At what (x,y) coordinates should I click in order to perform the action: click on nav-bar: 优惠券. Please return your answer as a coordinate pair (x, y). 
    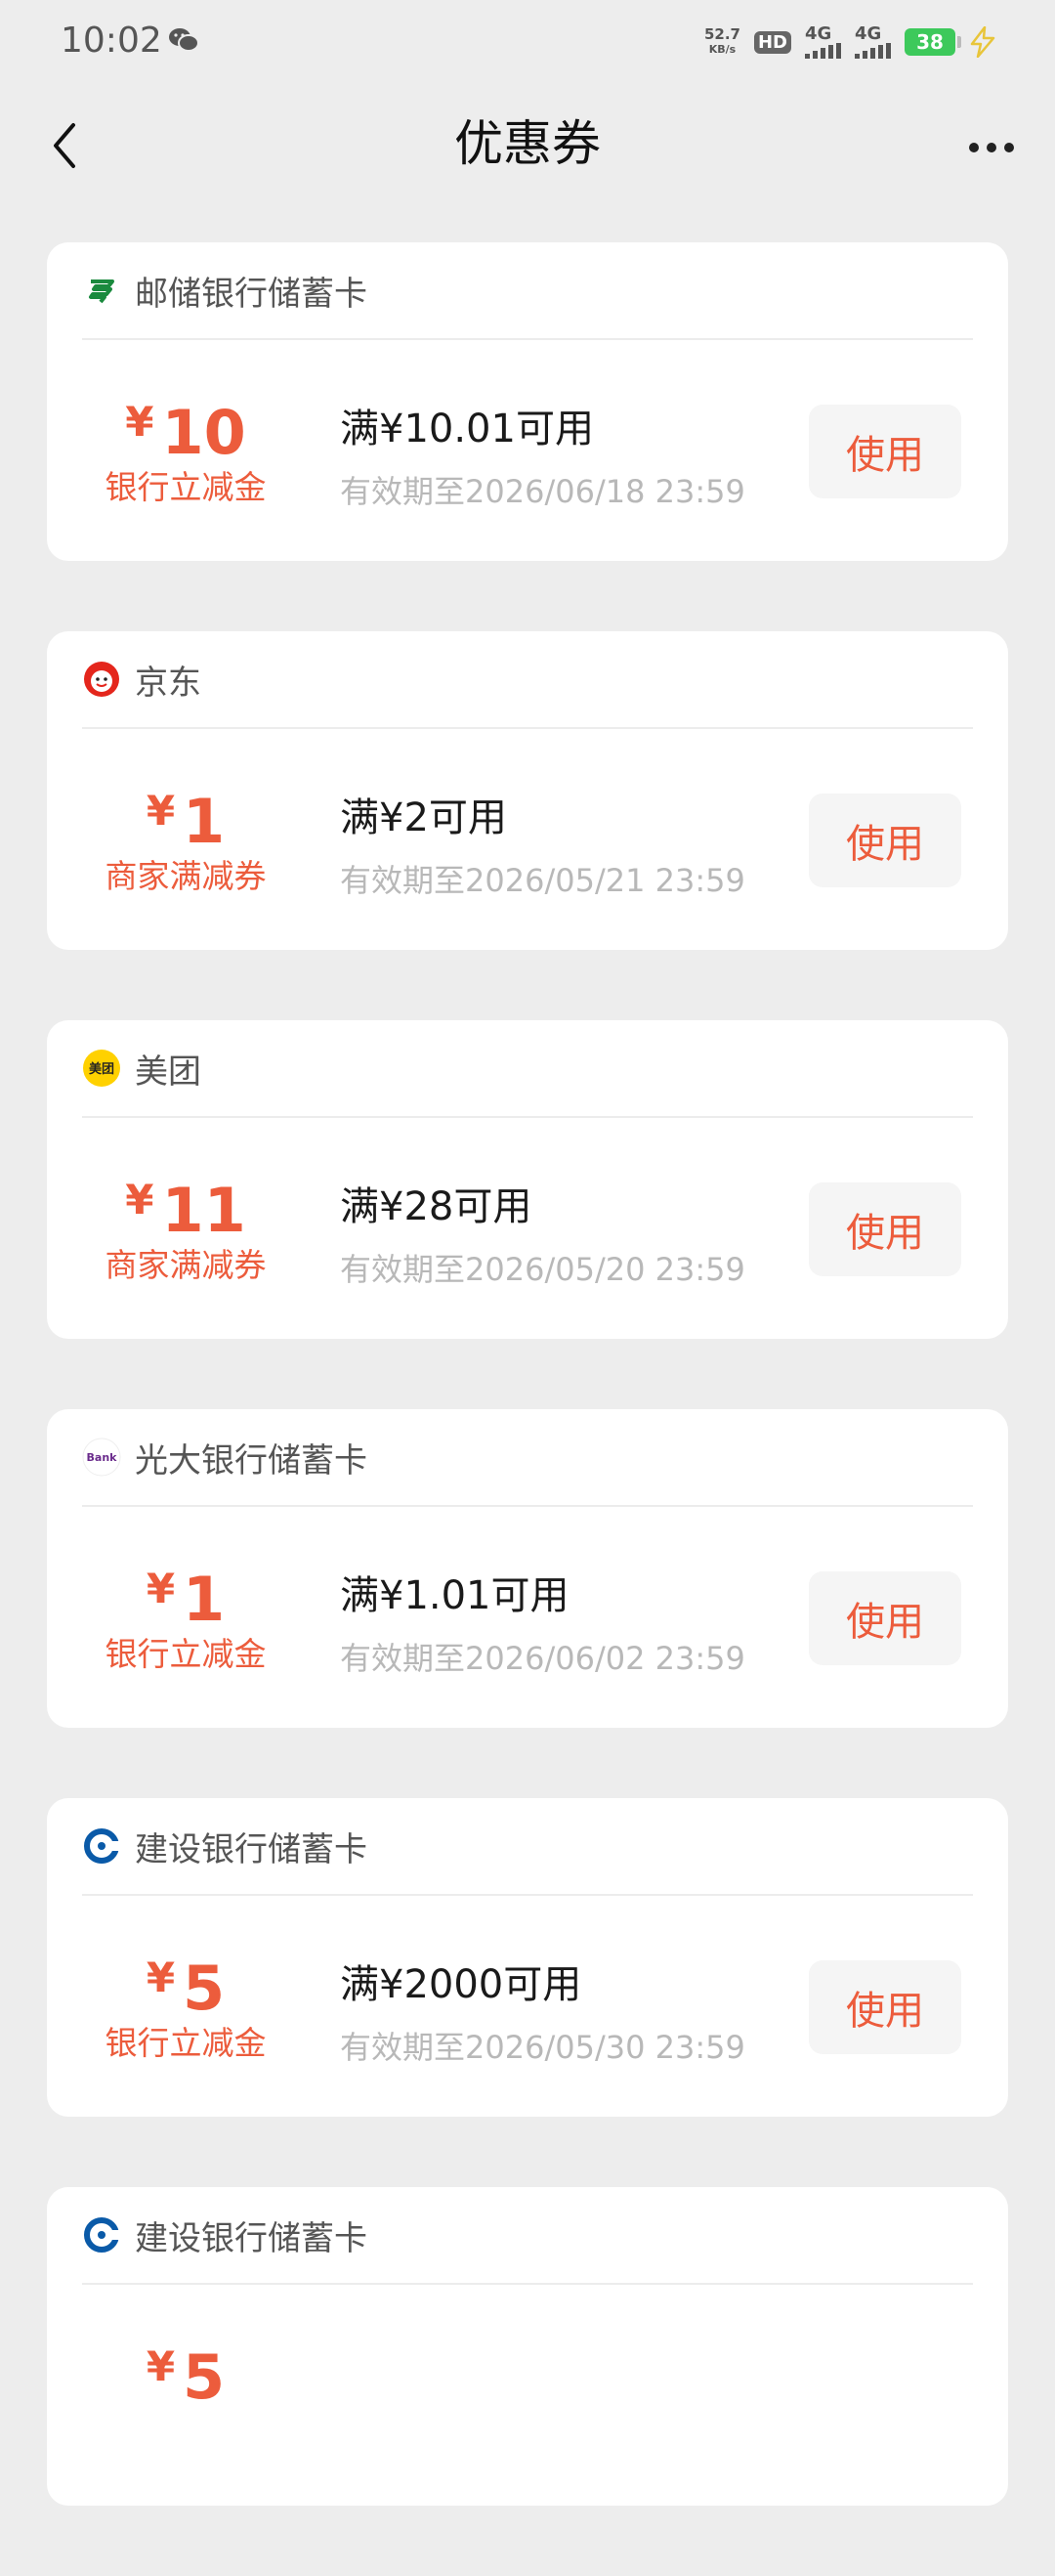
    Looking at the image, I should click on (527, 146).